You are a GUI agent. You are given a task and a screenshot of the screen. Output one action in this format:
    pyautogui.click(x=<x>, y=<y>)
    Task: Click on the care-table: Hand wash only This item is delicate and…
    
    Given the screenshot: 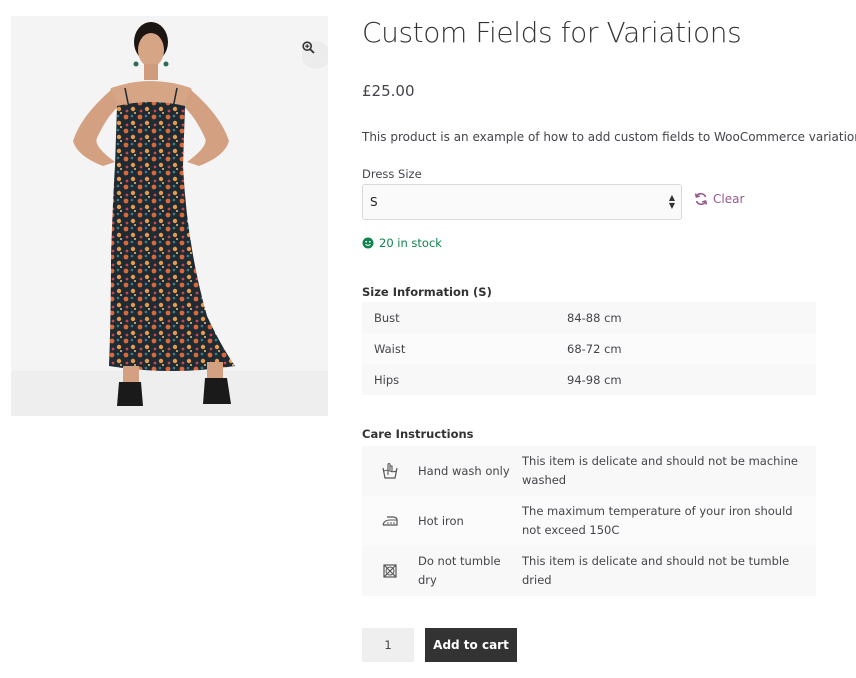 What is the action you would take?
    pyautogui.click(x=589, y=521)
    